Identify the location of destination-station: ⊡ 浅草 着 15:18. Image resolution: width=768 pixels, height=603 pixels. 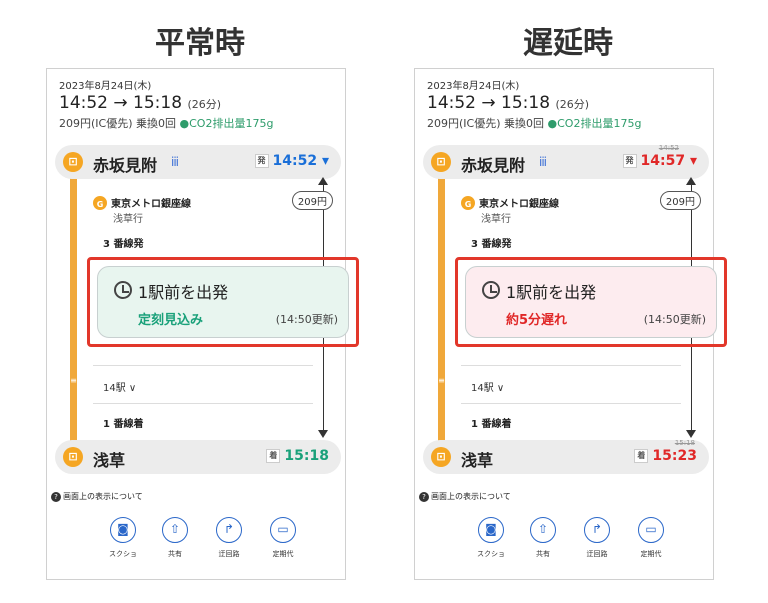
(198, 457).